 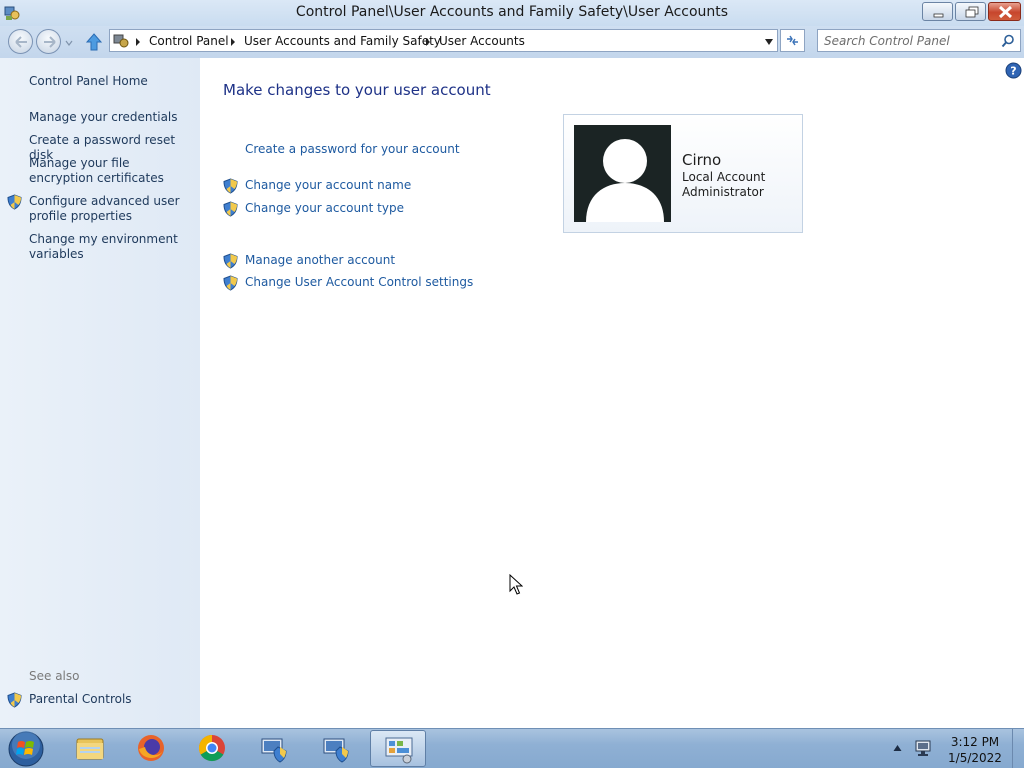 What do you see at coordinates (975, 742) in the screenshot?
I see `clock-time: 3:12 PM` at bounding box center [975, 742].